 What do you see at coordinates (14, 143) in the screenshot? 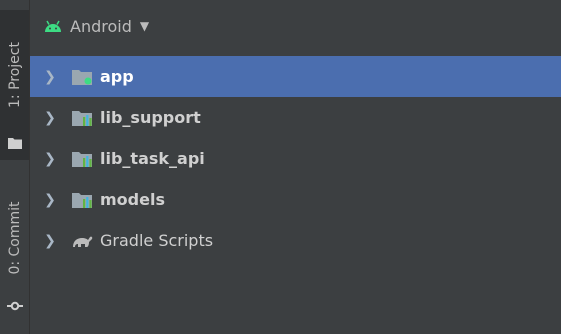
I see `folder-icon` at bounding box center [14, 143].